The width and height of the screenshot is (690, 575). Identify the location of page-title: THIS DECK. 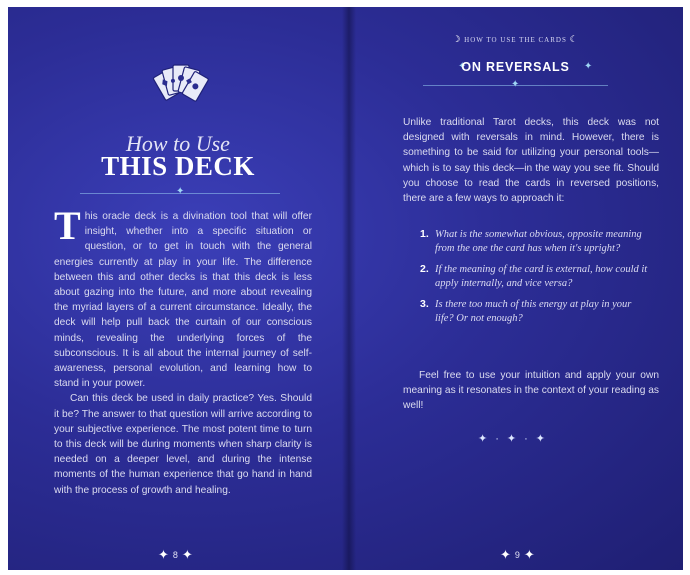
(178, 166).